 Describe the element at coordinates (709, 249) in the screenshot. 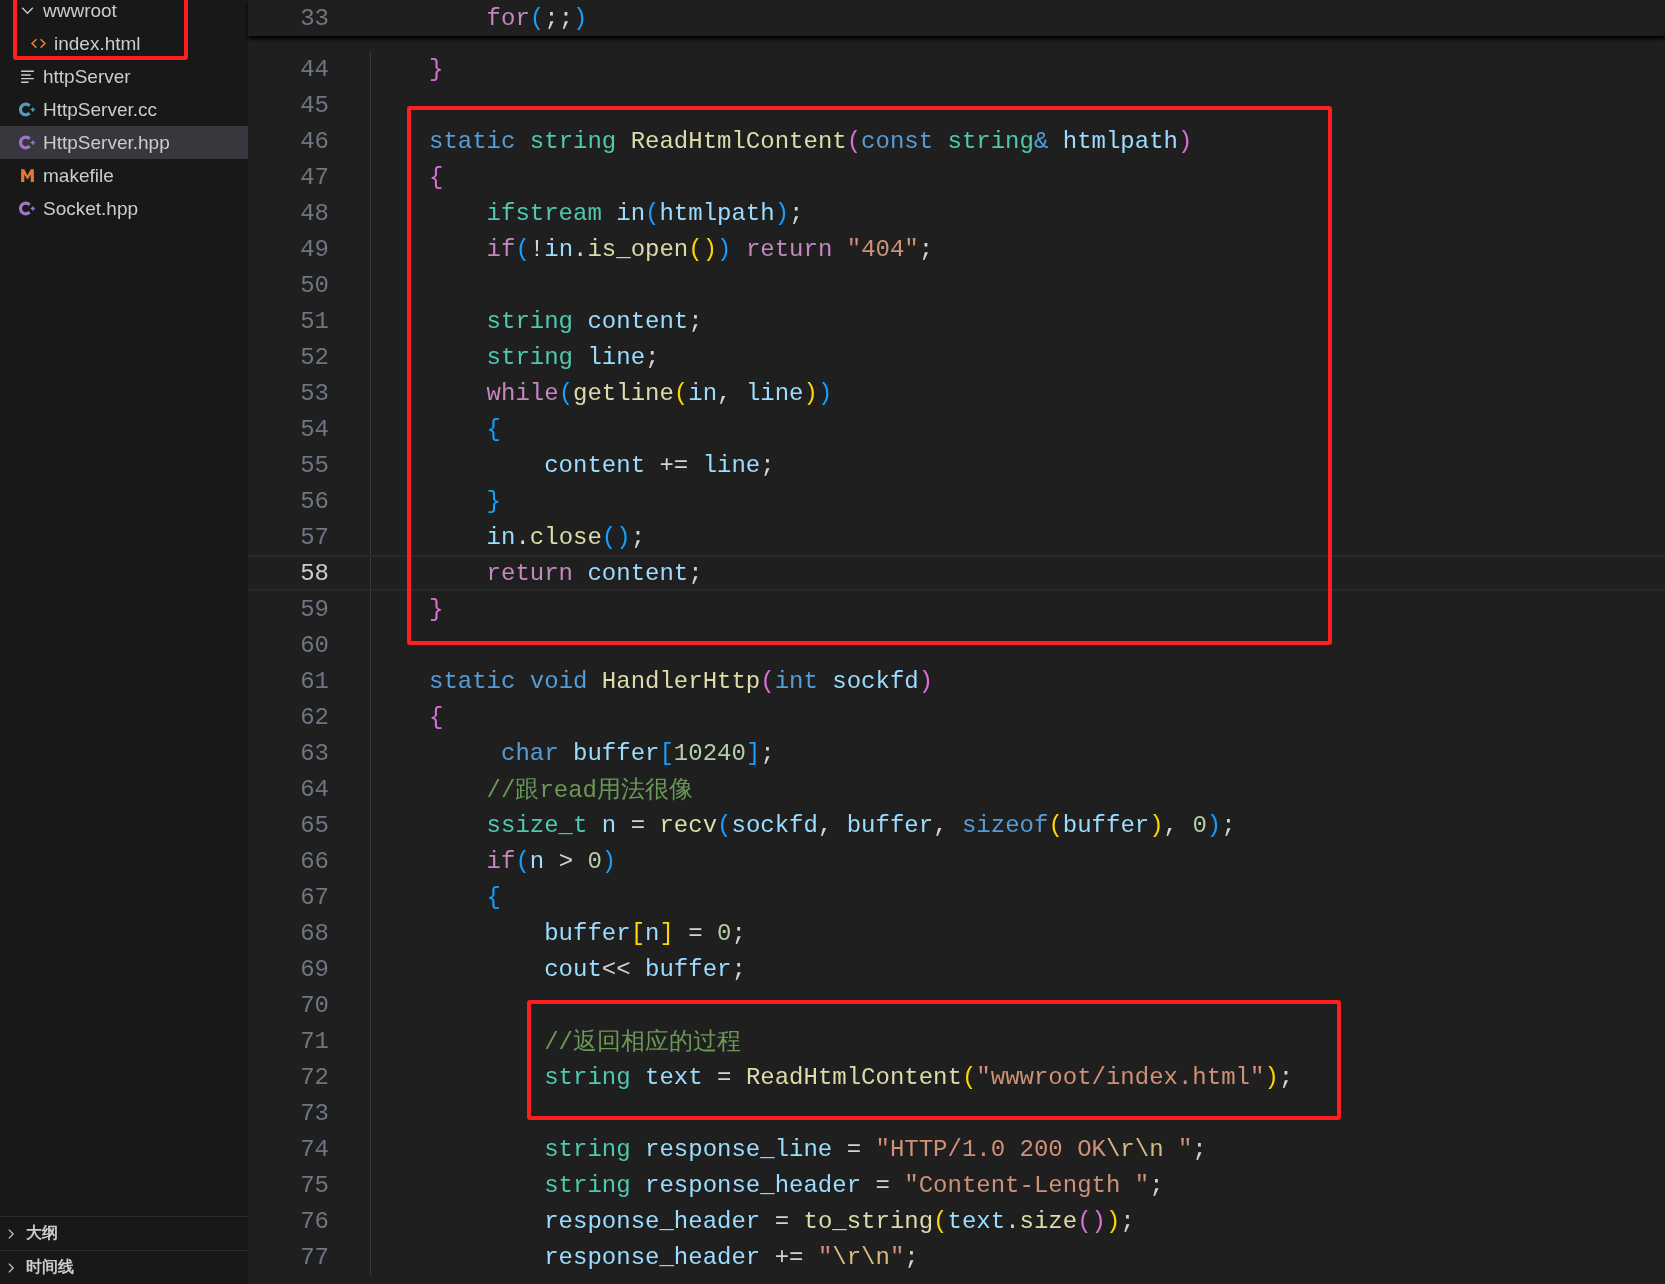

I see `code-line: if(!in.is_open()) return "404";` at that location.